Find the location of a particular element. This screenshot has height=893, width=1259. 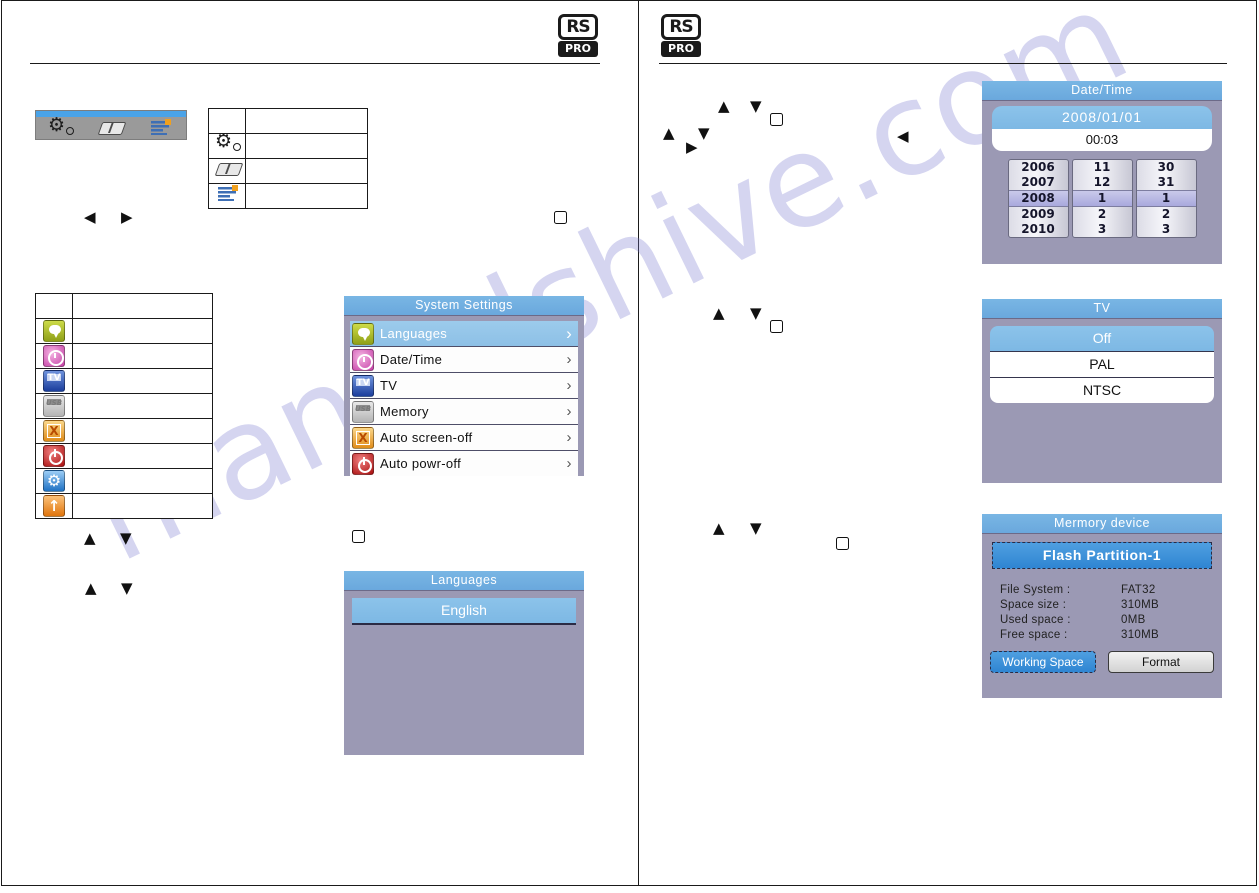

tv-panel-title: TV is located at coordinates (1102, 309).